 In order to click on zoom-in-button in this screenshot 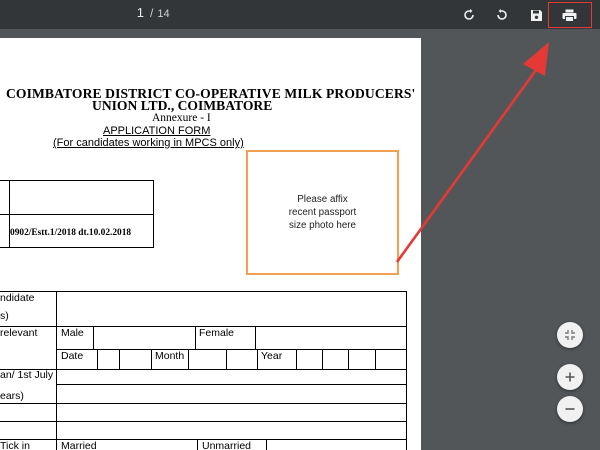, I will do `click(570, 377)`.